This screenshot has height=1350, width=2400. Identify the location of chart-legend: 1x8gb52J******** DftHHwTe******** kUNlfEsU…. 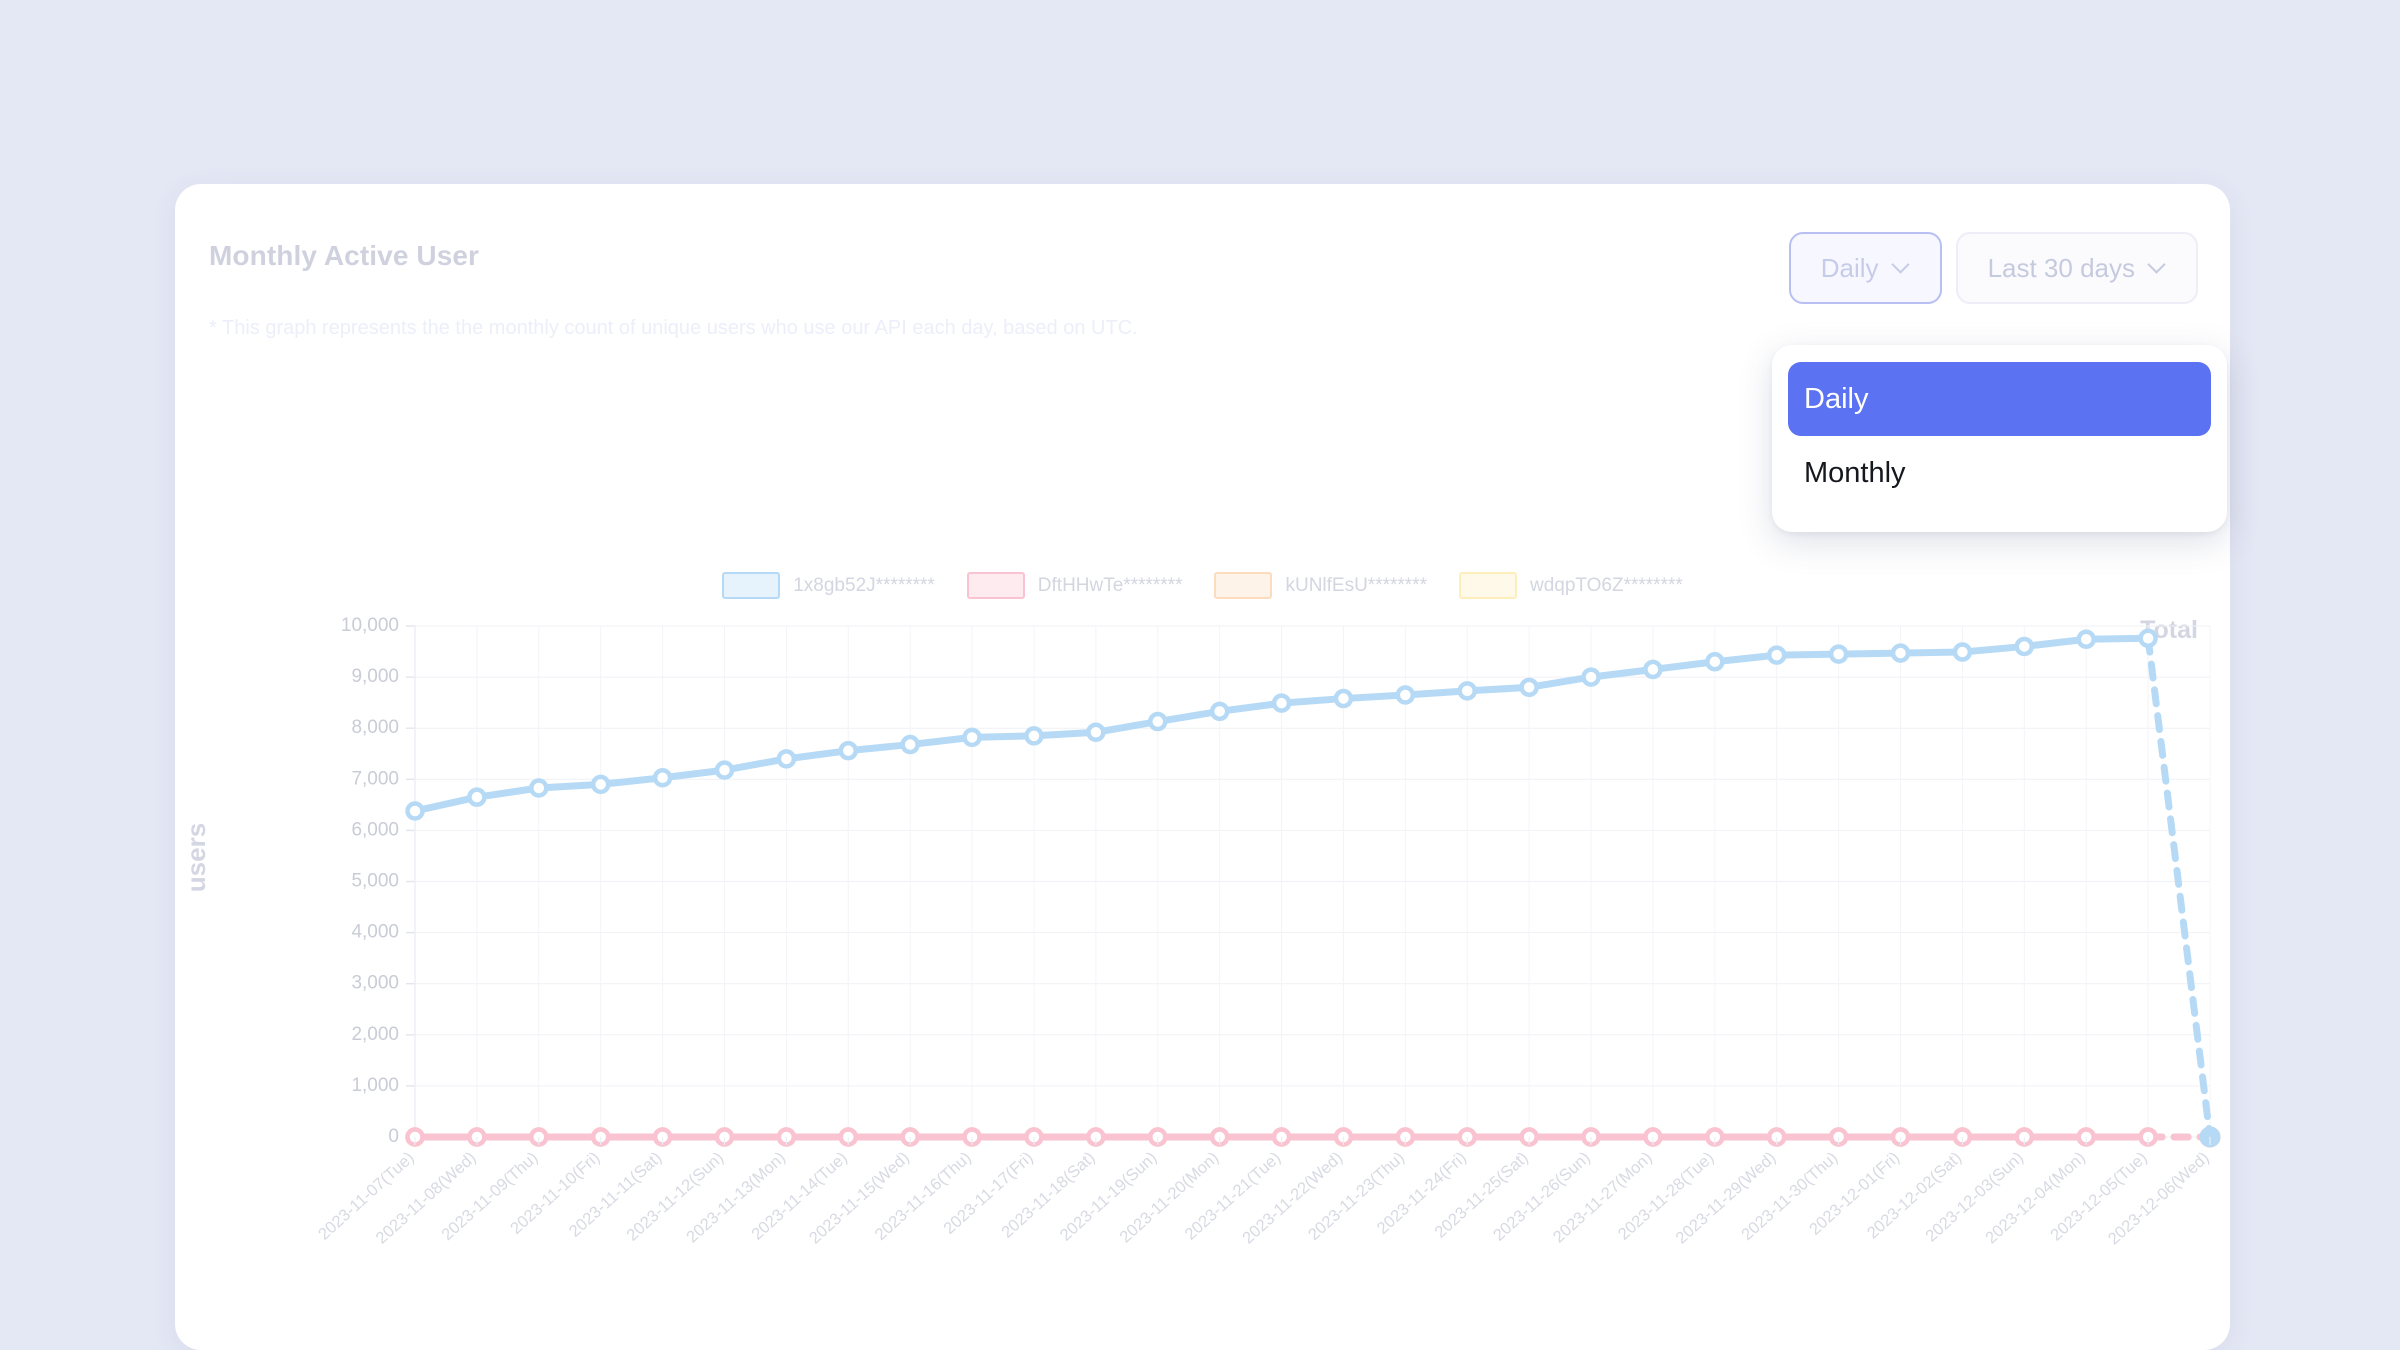
(1202, 585).